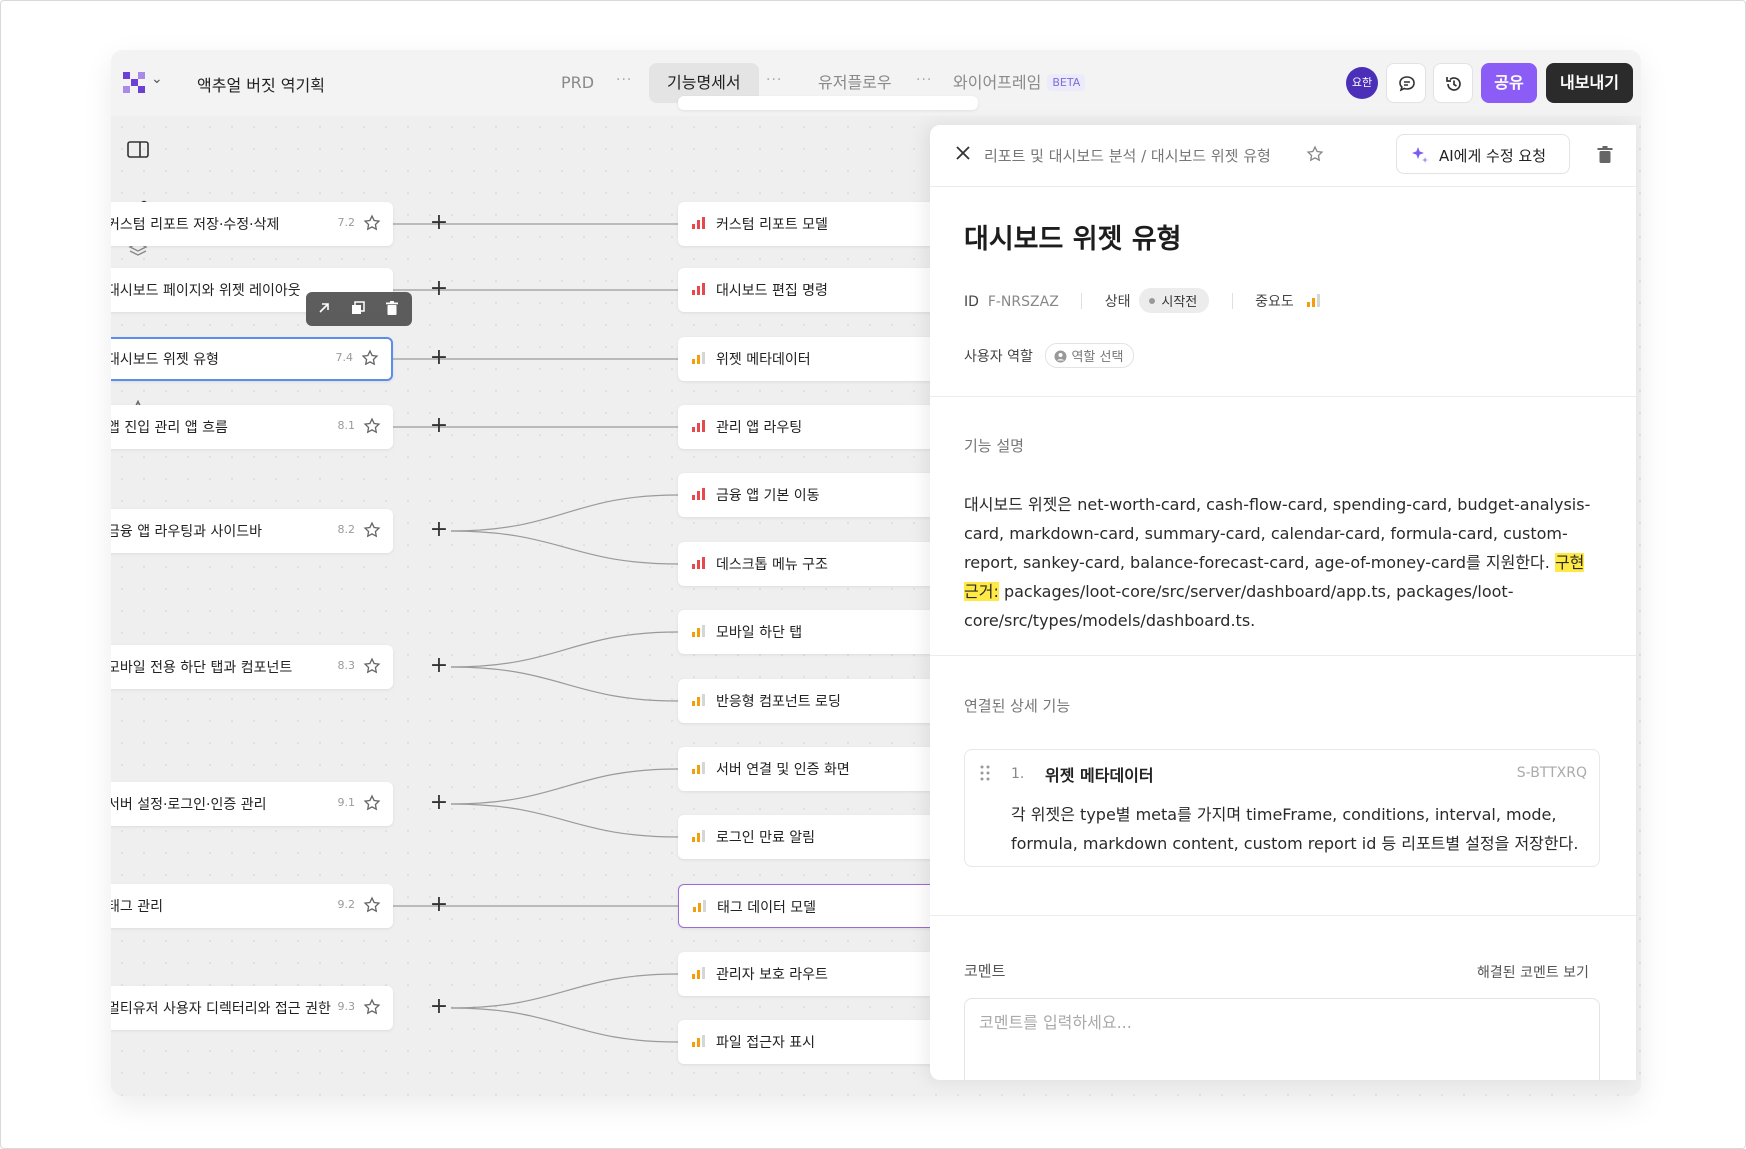 This screenshot has width=1746, height=1149. I want to click on tab-prd: PRD, so click(577, 83).